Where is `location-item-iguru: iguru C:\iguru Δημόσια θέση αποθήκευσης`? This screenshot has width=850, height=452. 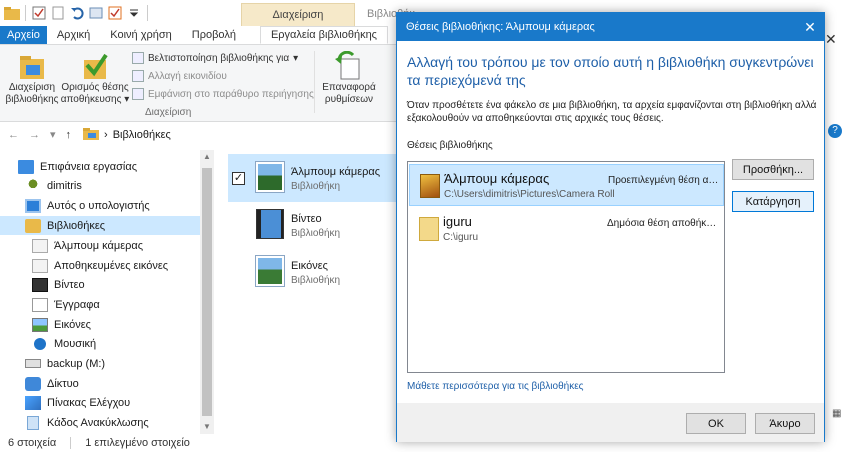
location-item-iguru: iguru C:\iguru Δημόσια θέση αποθήκευσης is located at coordinates (566, 229).